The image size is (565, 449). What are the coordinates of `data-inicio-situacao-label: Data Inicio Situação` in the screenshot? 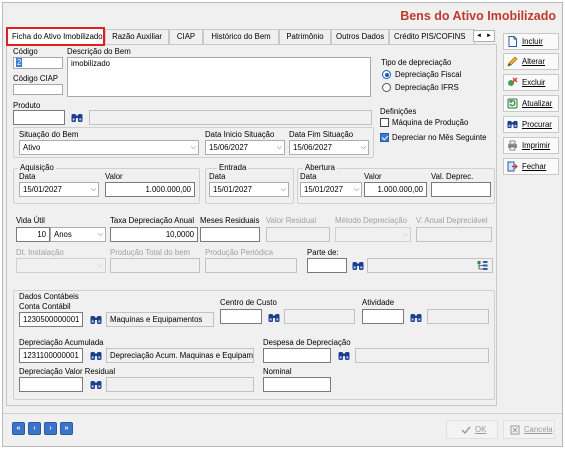 It's located at (240, 134).